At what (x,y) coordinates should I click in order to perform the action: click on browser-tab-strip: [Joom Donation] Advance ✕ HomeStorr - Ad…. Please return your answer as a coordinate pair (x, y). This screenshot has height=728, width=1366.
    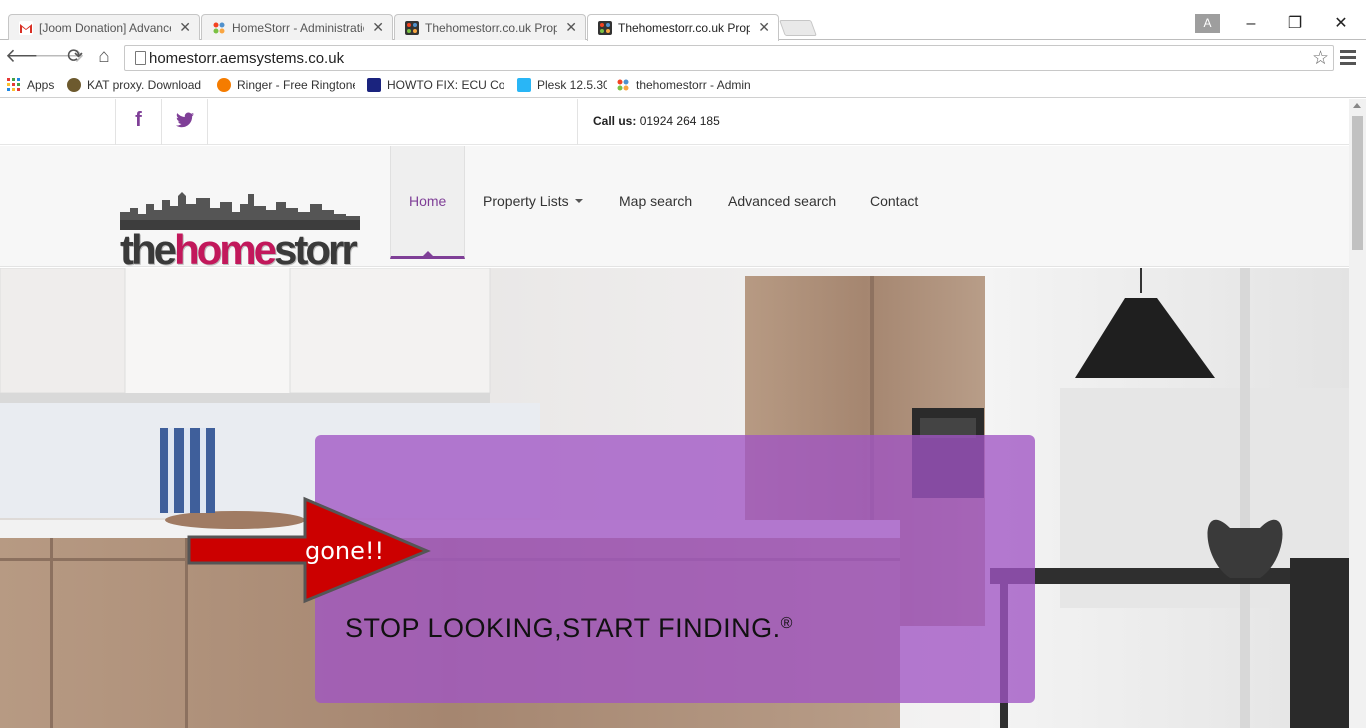
    Looking at the image, I should click on (683, 20).